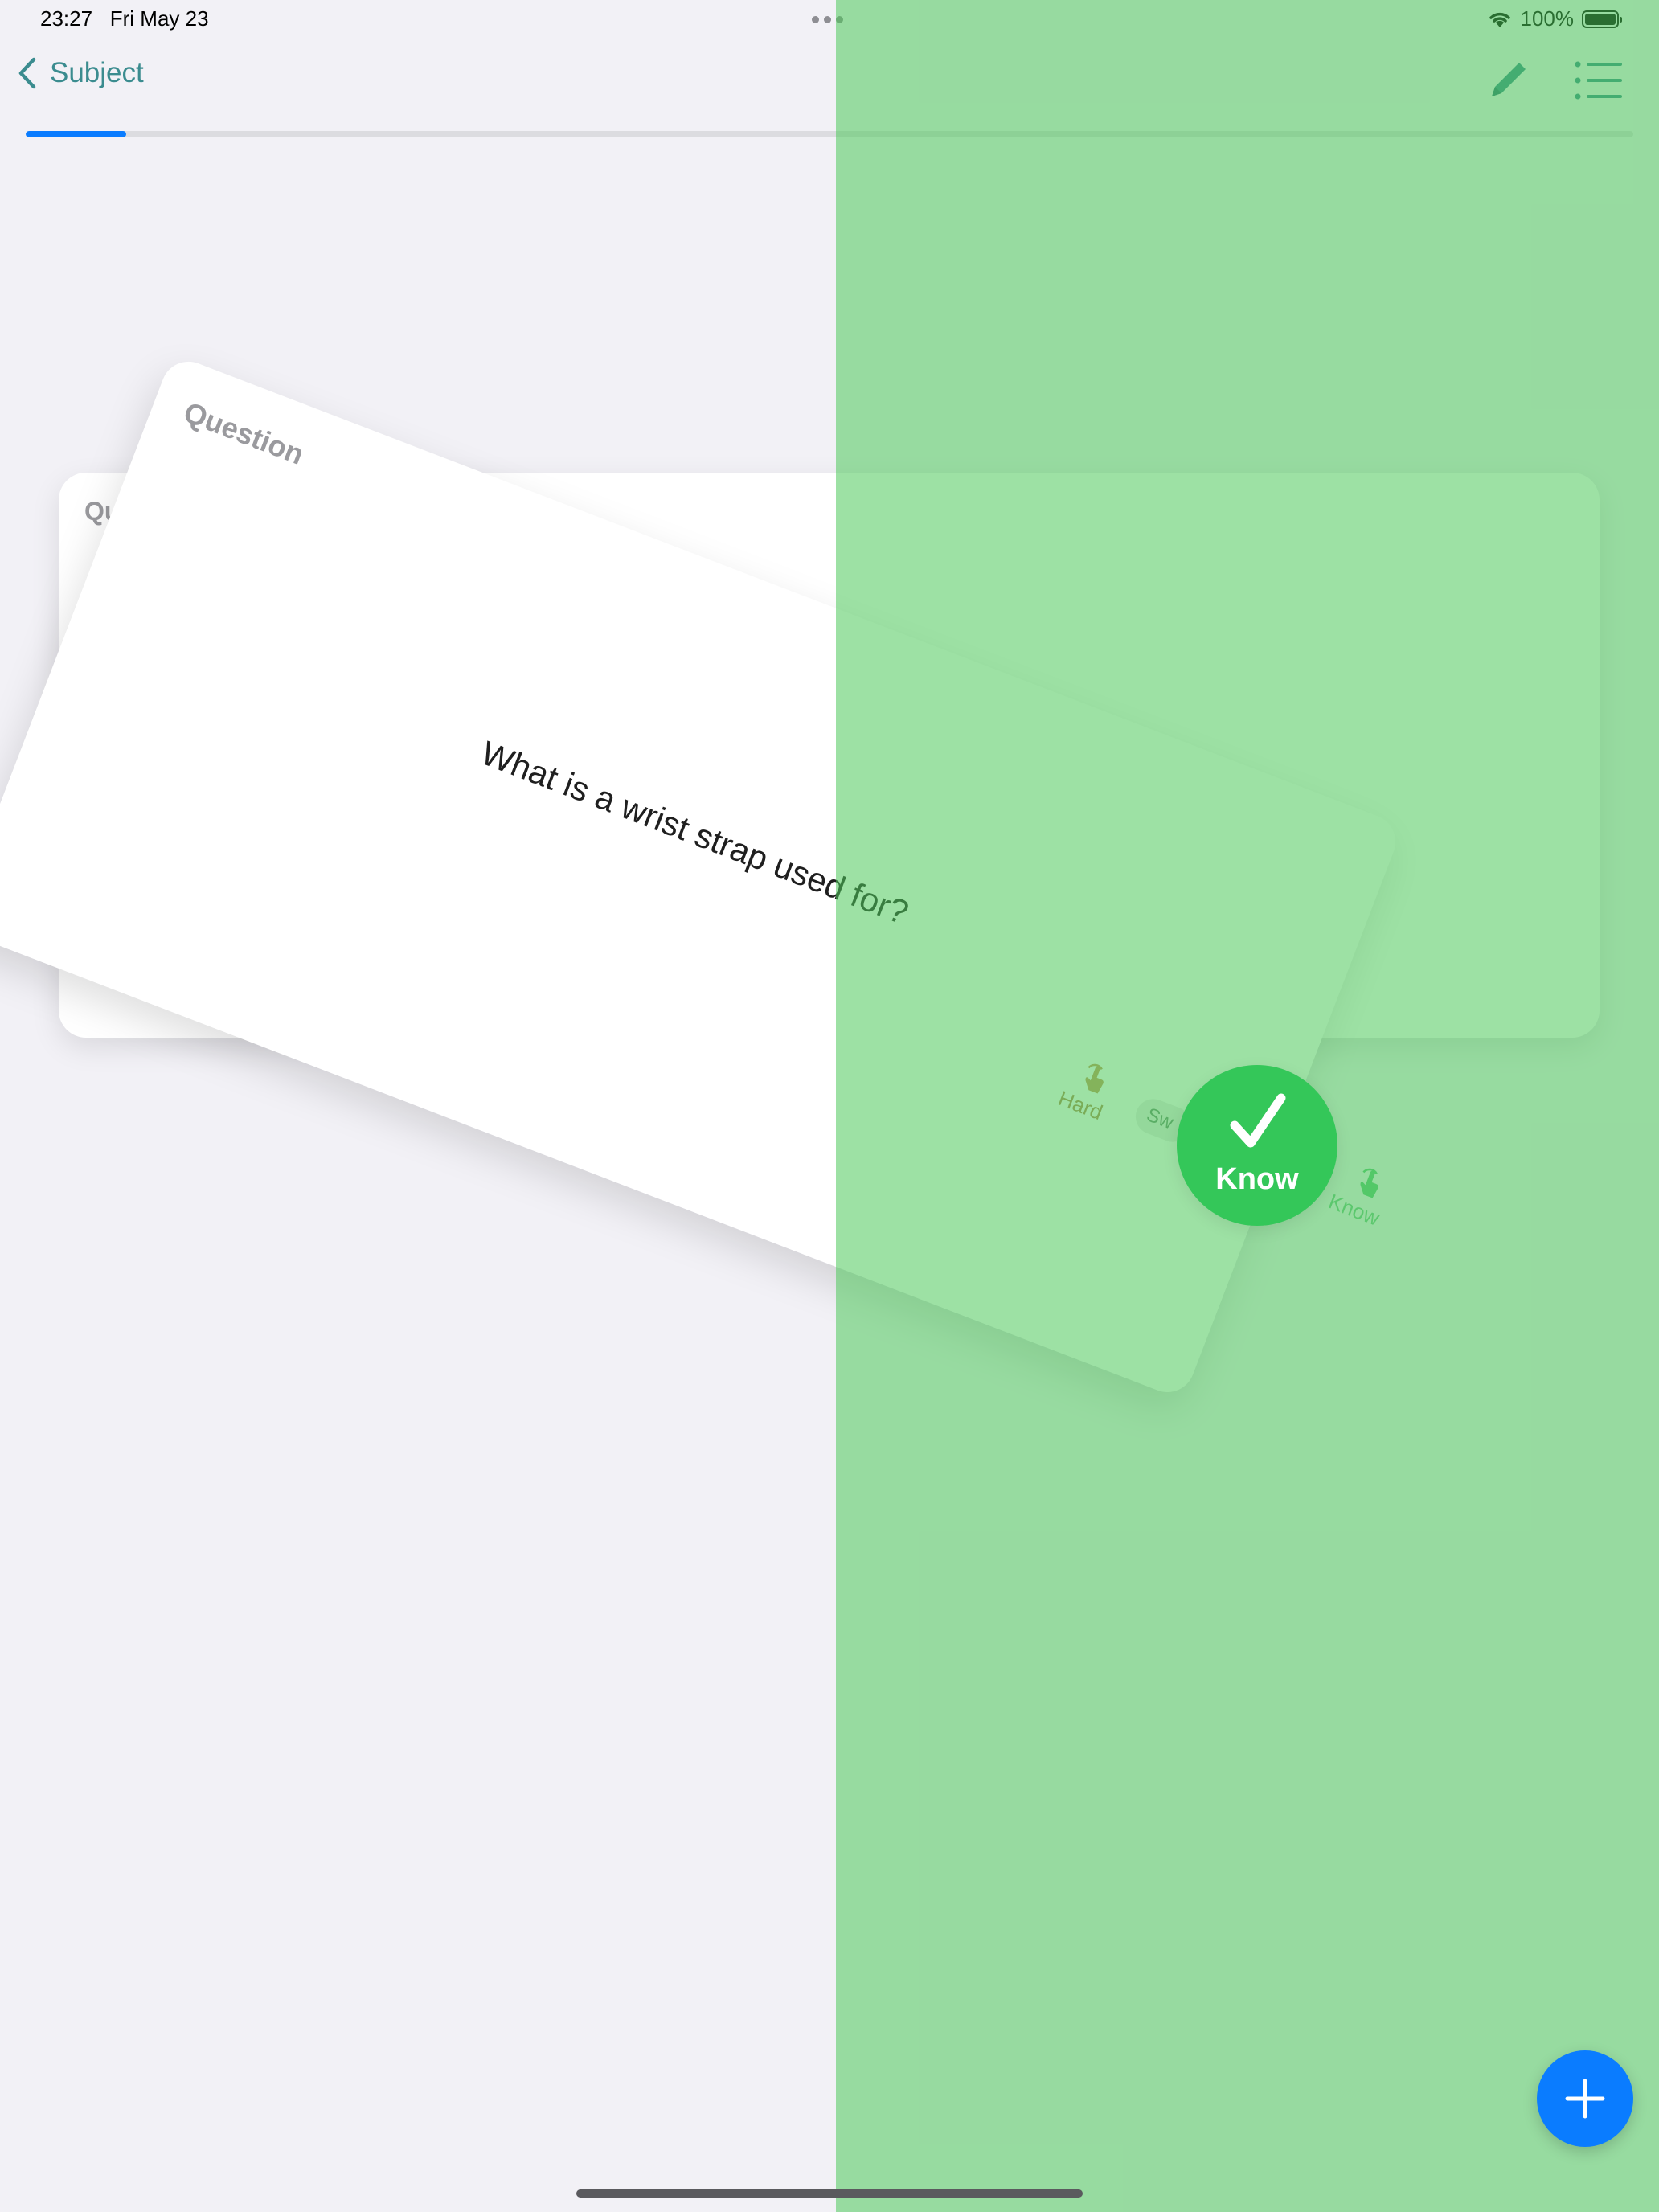  What do you see at coordinates (1602, 19) in the screenshot?
I see `battery-icon` at bounding box center [1602, 19].